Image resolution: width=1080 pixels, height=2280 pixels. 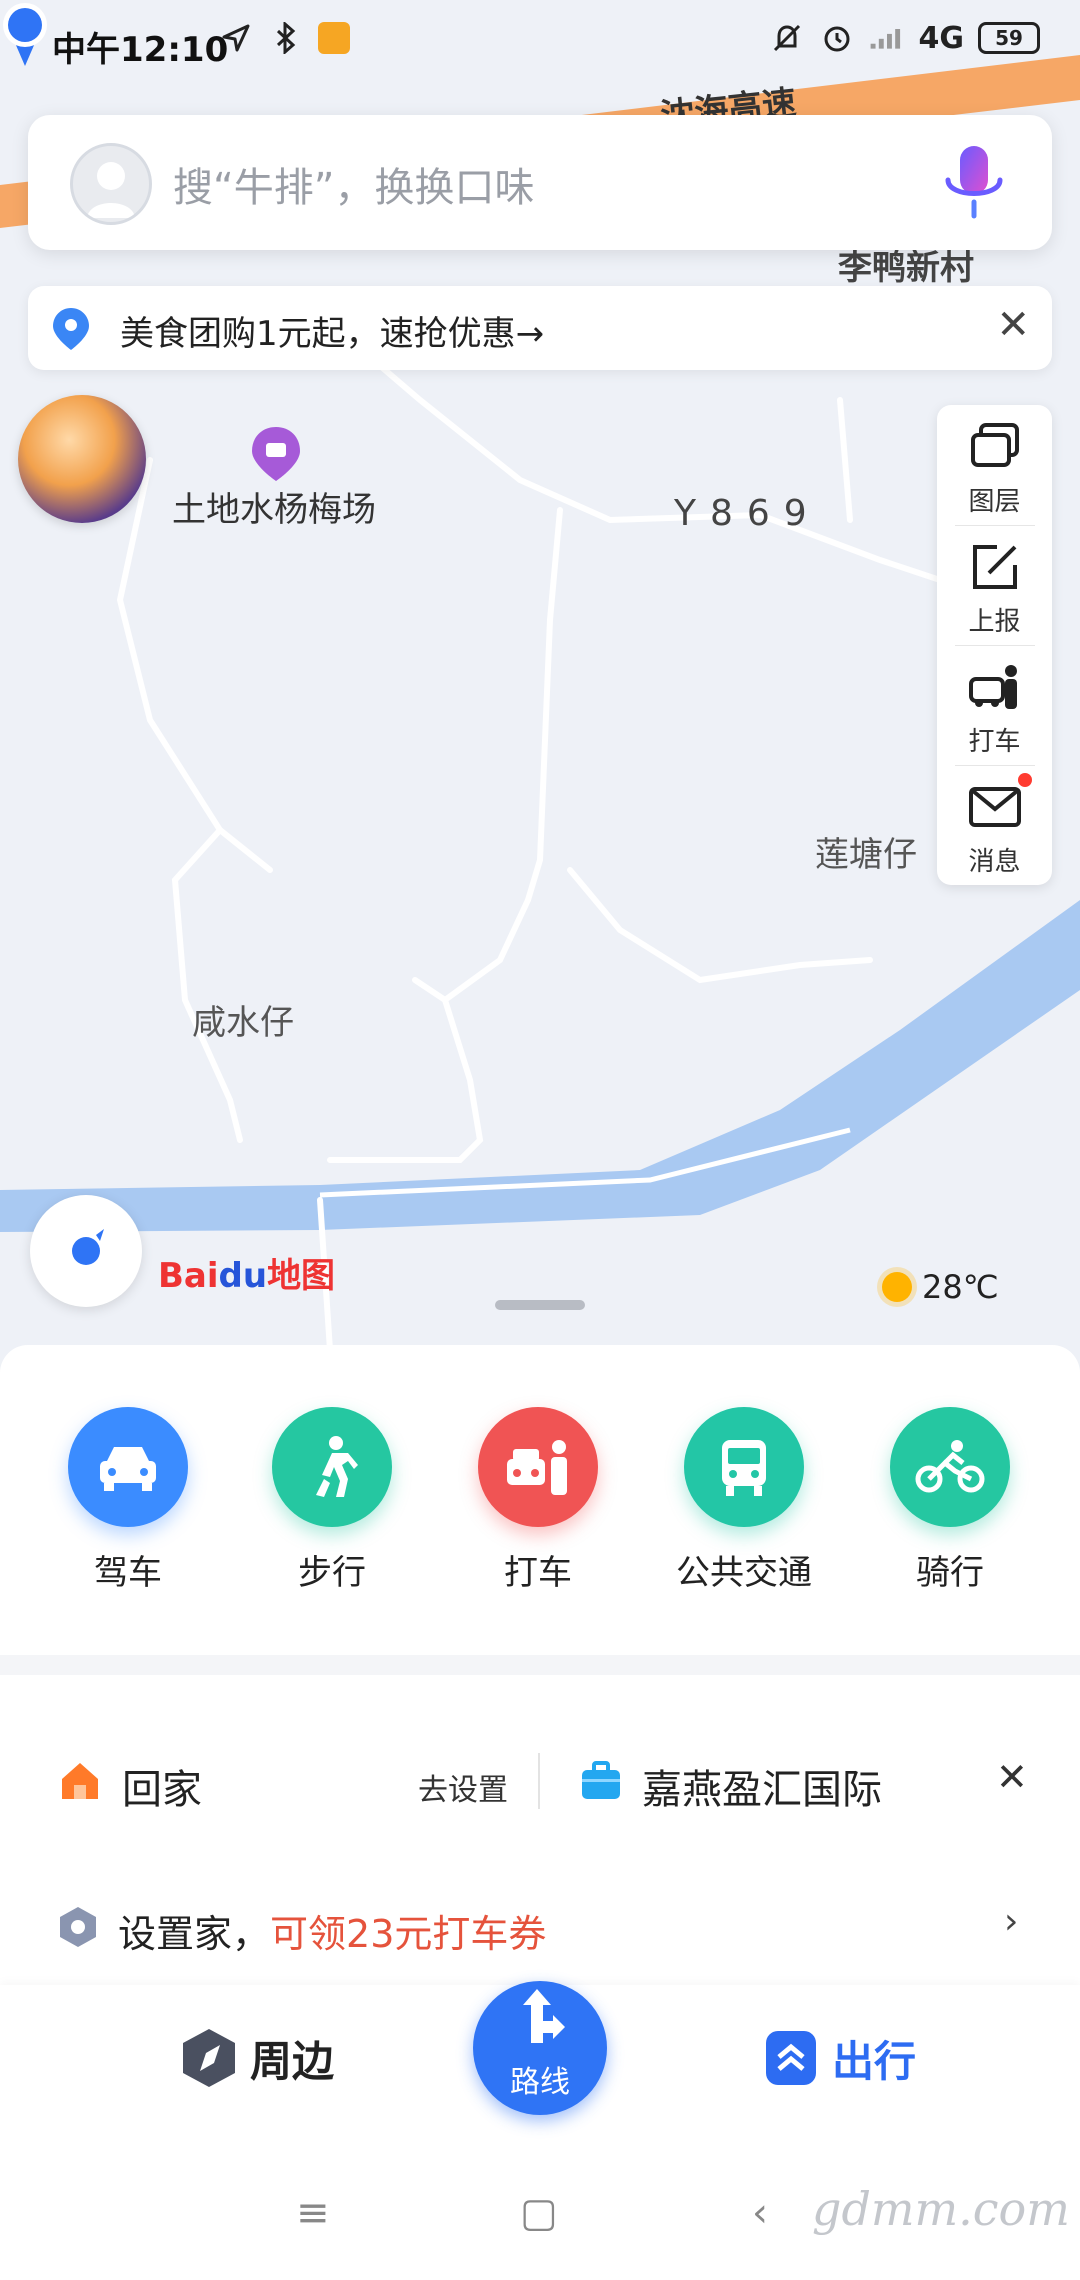 I want to click on signal-icon, so click(x=887, y=38).